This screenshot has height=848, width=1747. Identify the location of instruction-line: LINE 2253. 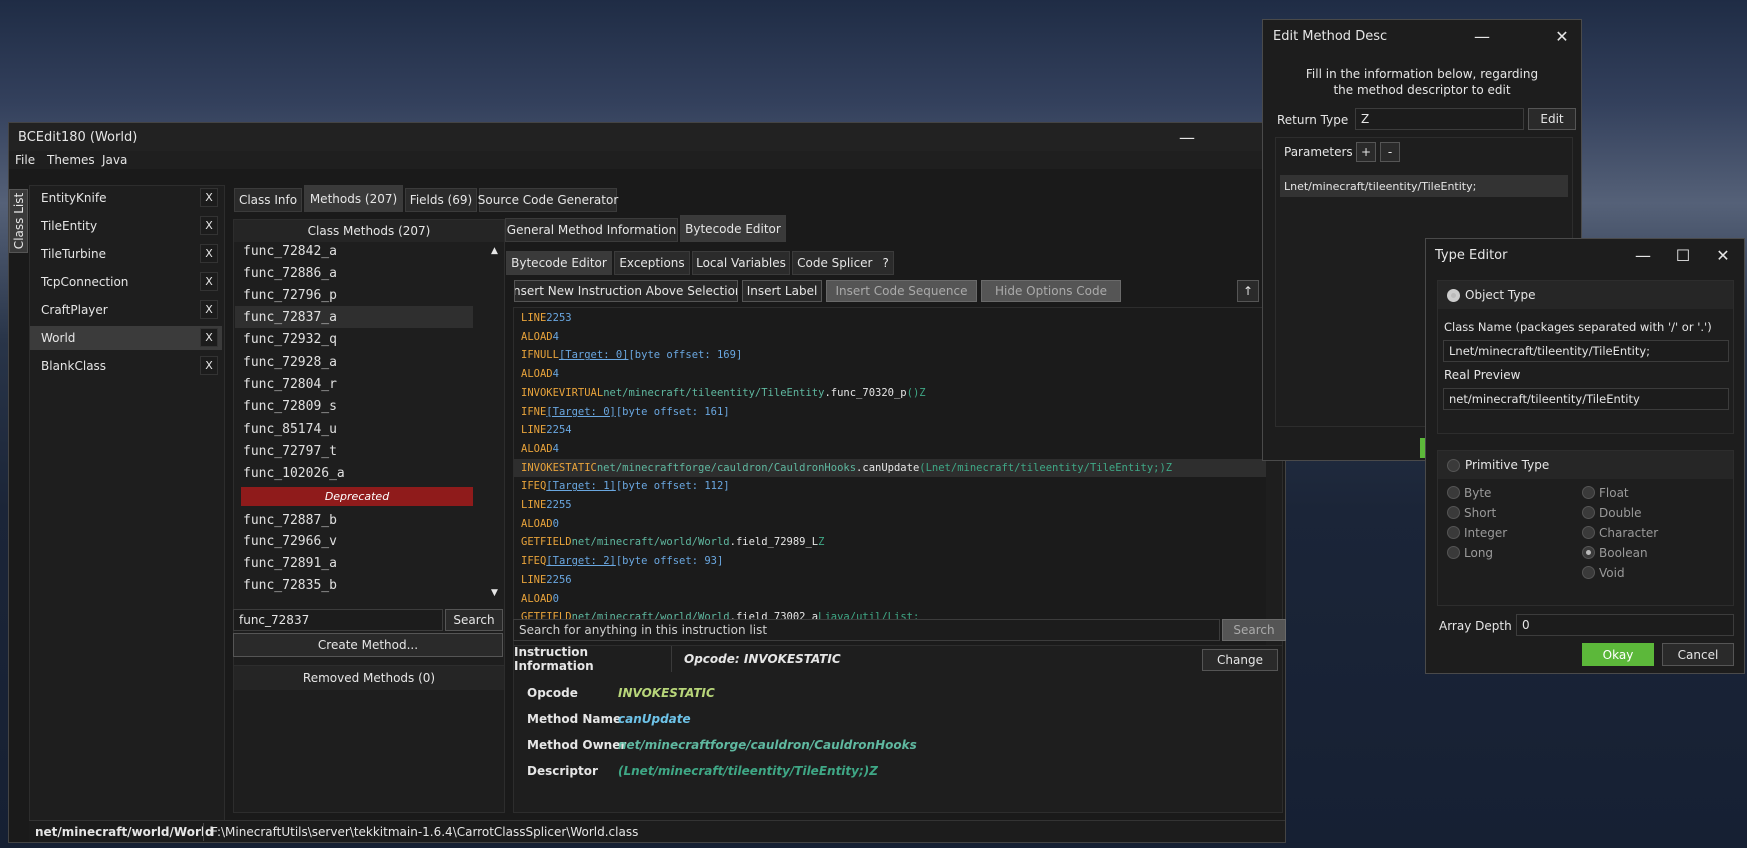
(890, 318).